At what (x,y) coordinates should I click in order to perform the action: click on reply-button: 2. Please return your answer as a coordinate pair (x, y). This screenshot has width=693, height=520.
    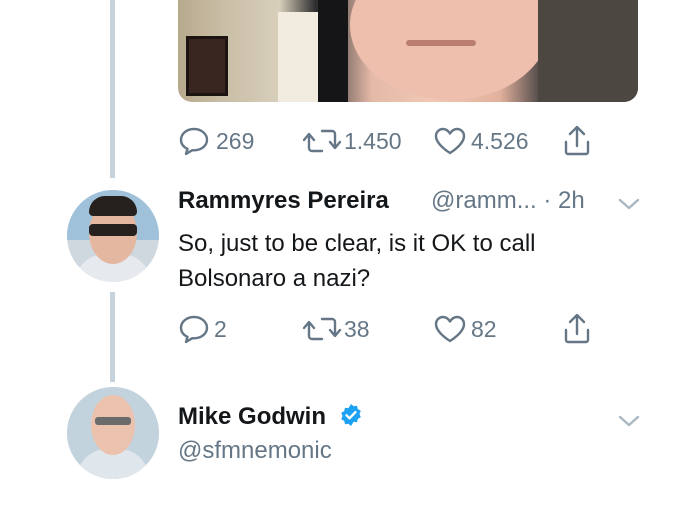
    Looking at the image, I should click on (202, 329).